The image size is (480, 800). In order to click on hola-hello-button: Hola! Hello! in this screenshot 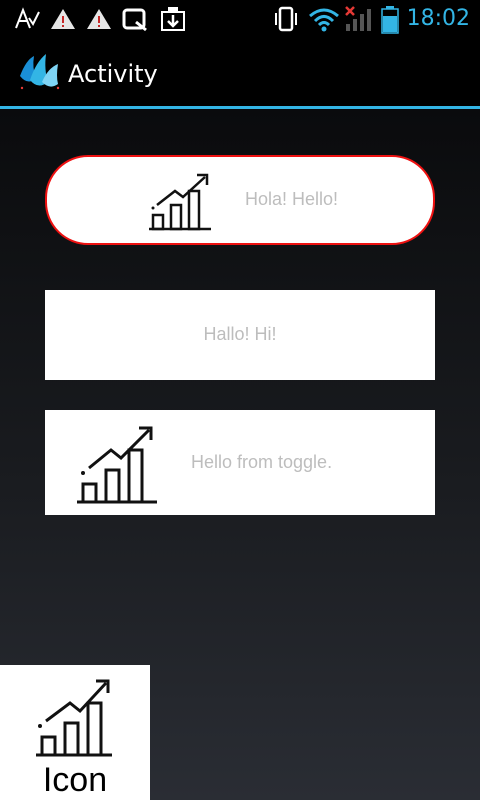, I will do `click(240, 200)`.